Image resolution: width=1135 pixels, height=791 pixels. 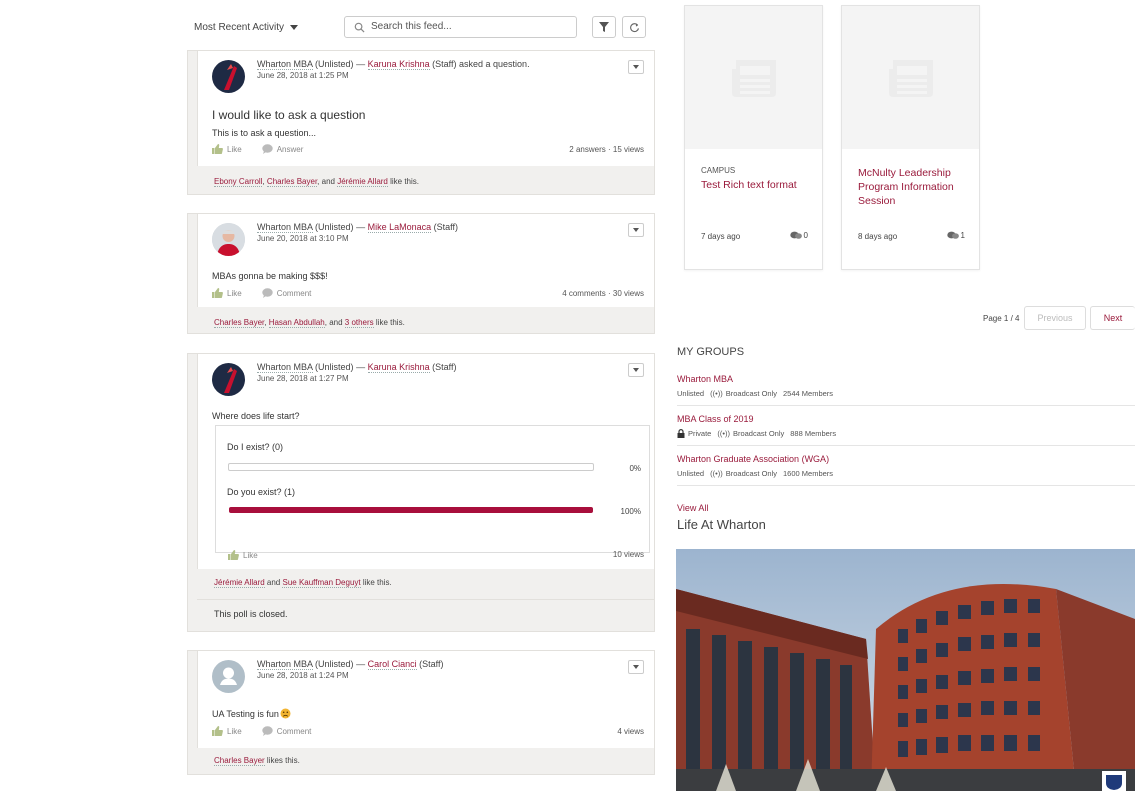 I want to click on comment-label: Comment, so click(x=294, y=293).